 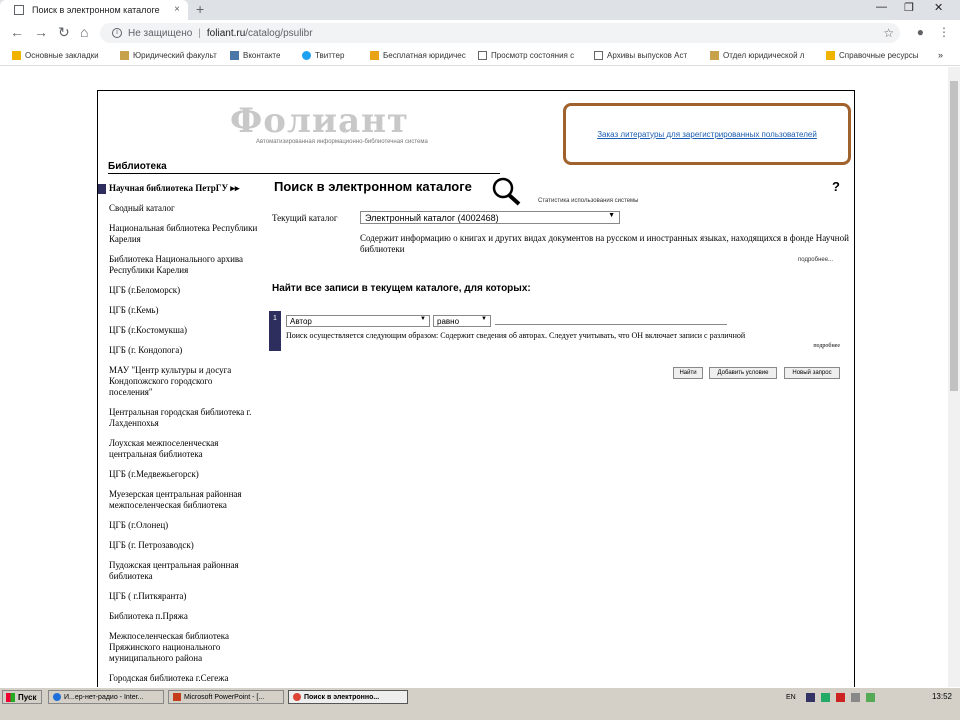 What do you see at coordinates (640, 55) in the screenshot?
I see `bookmark-item: Архивы выпусков Аст` at bounding box center [640, 55].